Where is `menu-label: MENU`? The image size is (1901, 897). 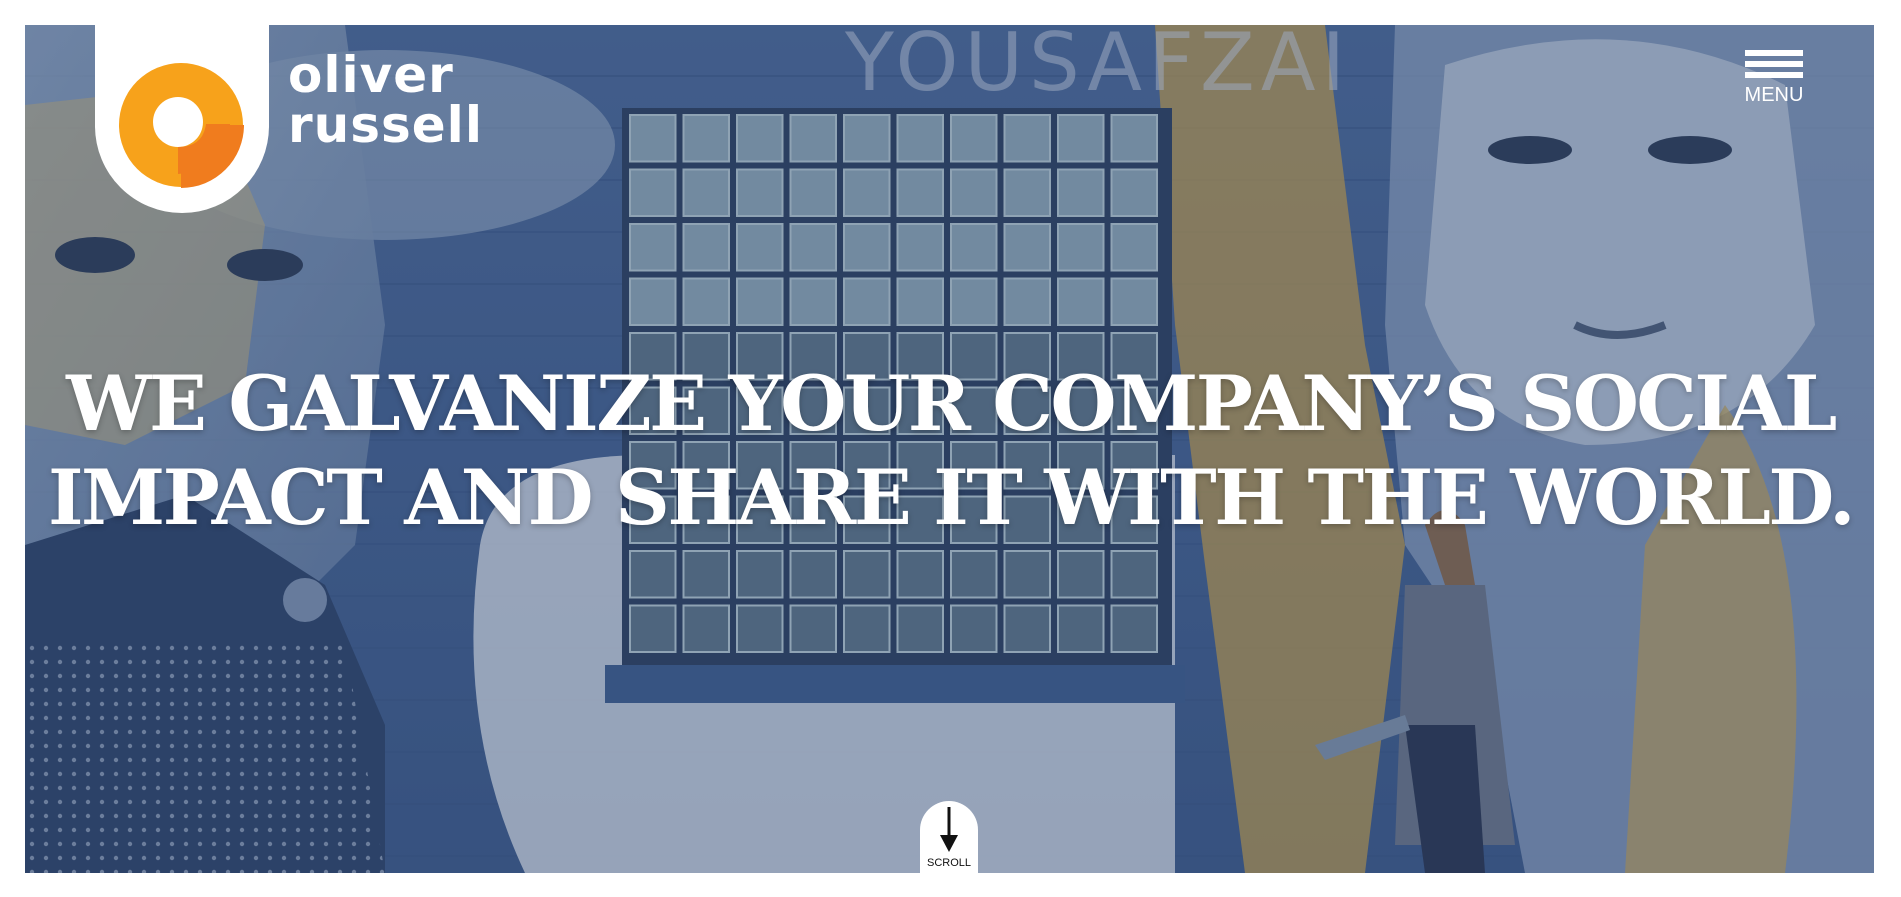 menu-label: MENU is located at coordinates (1774, 95).